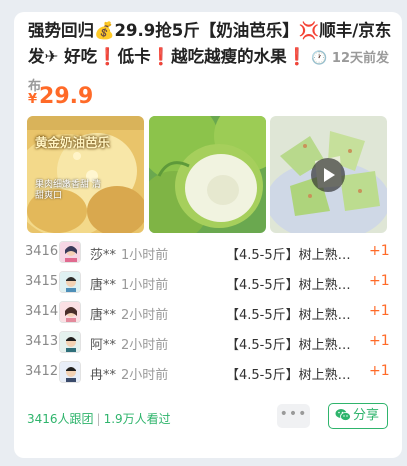  I want to click on guava-halves-image, so click(207, 174).